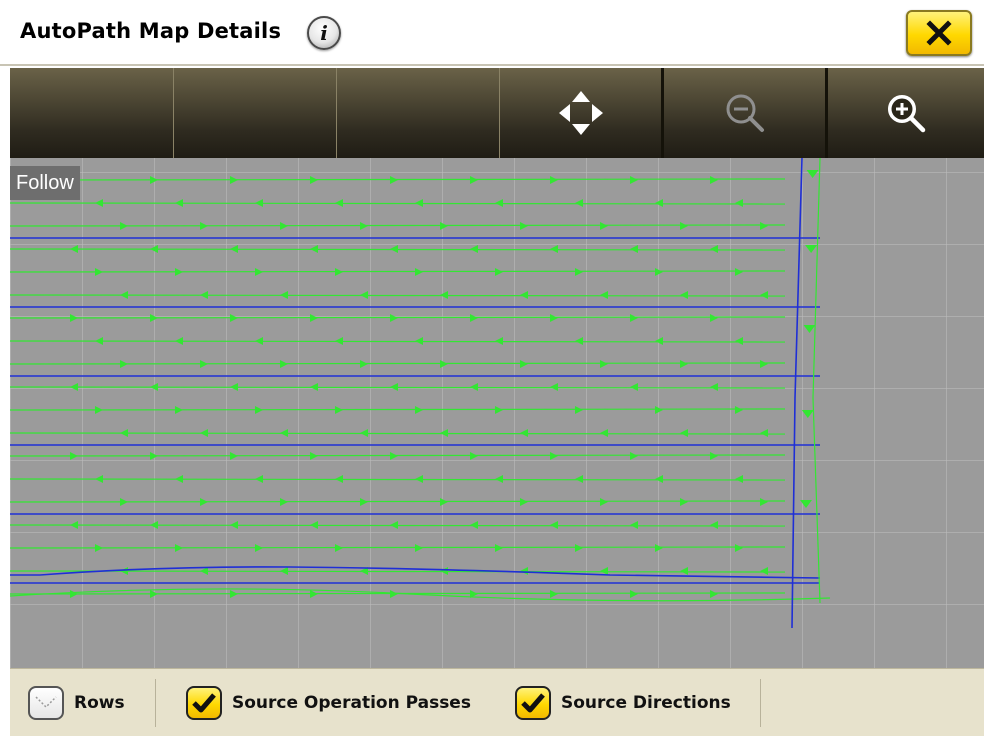 The height and width of the screenshot is (736, 984). I want to click on zoom-in-icon, so click(907, 114).